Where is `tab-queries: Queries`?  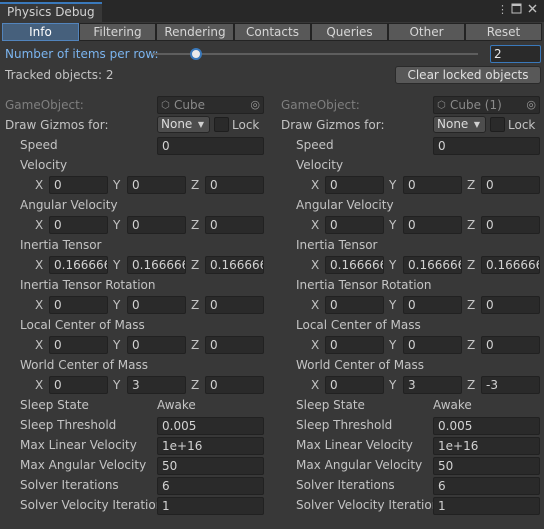 tab-queries: Queries is located at coordinates (349, 32).